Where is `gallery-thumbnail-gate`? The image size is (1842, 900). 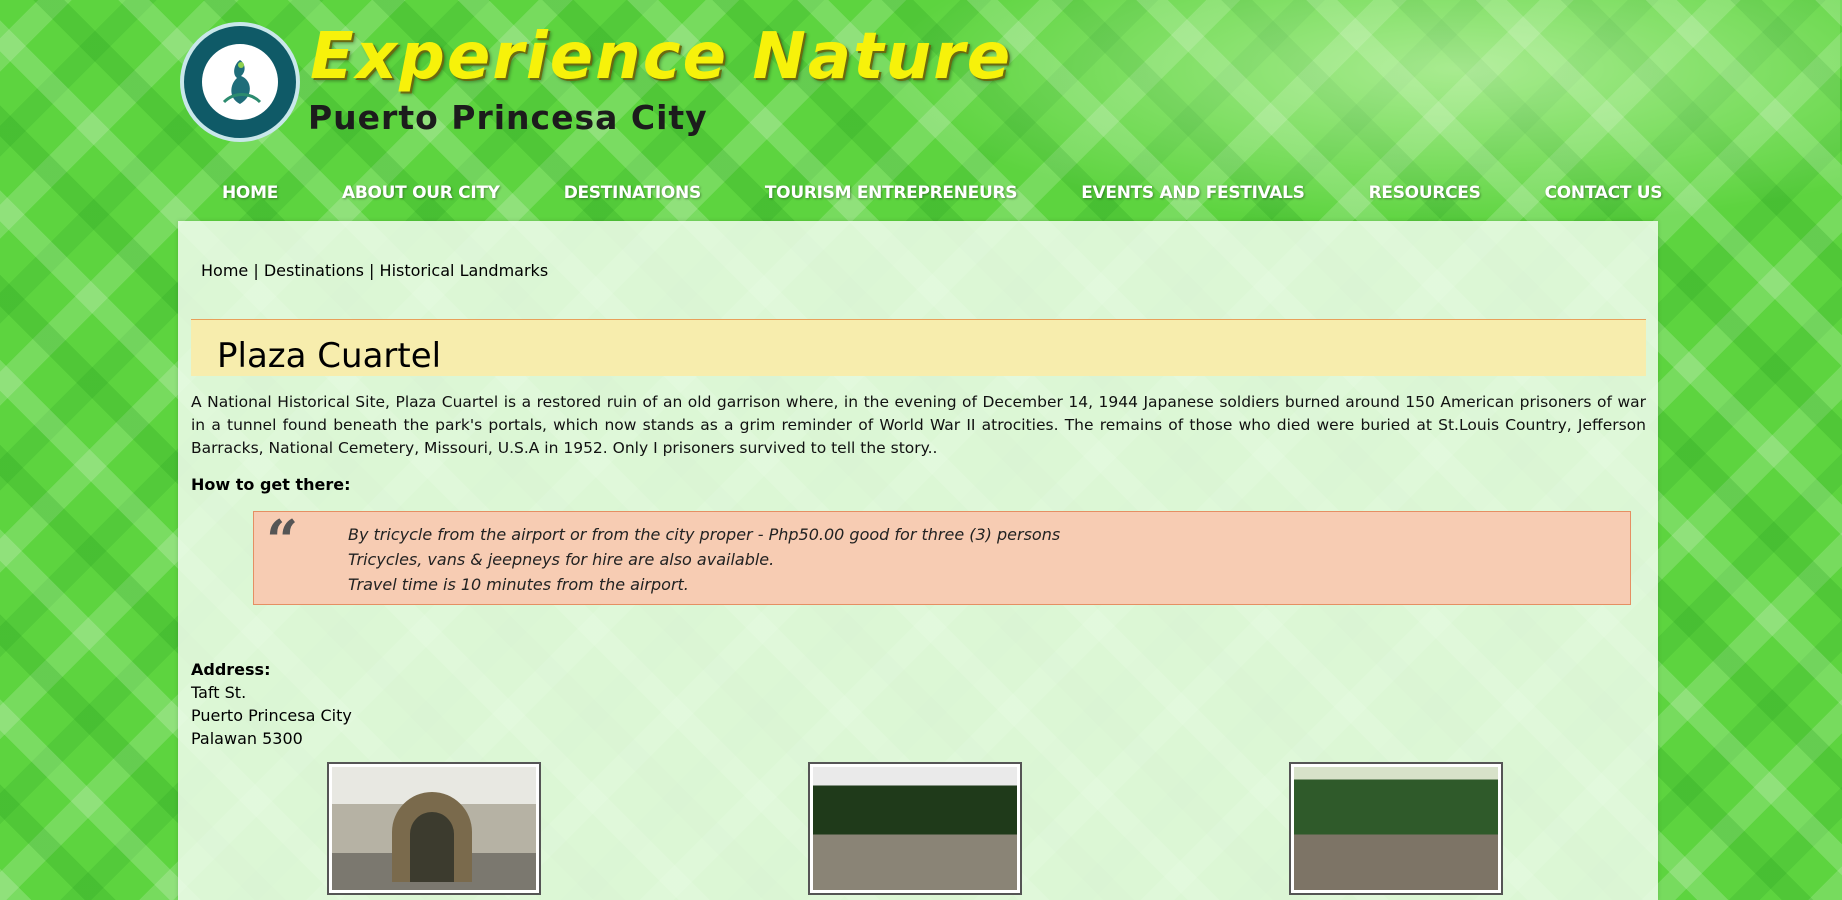 gallery-thumbnail-gate is located at coordinates (434, 828).